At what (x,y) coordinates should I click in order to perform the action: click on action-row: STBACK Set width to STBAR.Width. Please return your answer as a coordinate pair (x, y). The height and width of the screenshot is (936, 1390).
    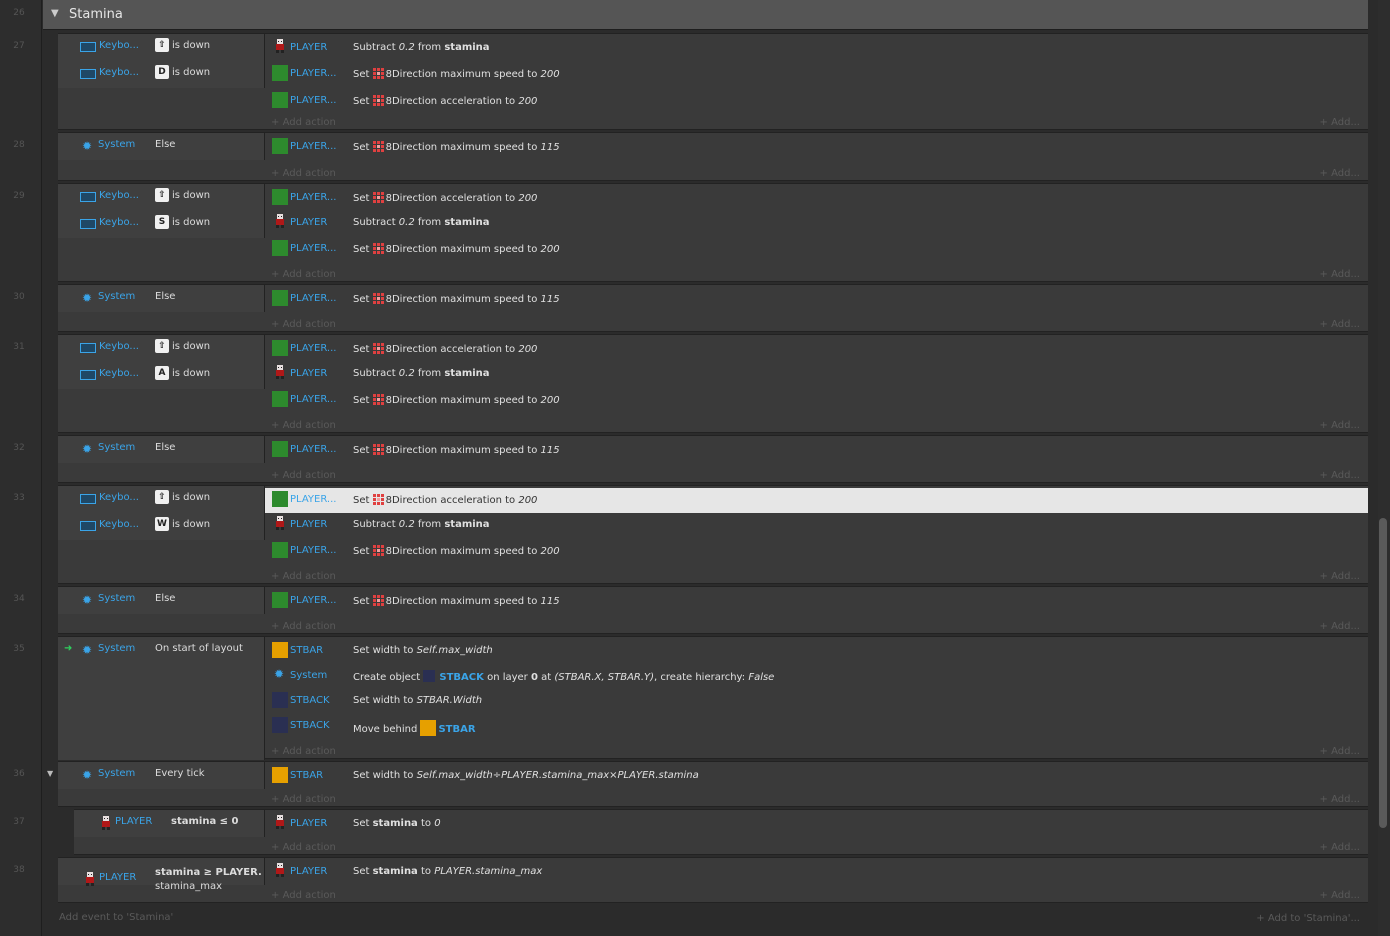
    Looking at the image, I should click on (816, 701).